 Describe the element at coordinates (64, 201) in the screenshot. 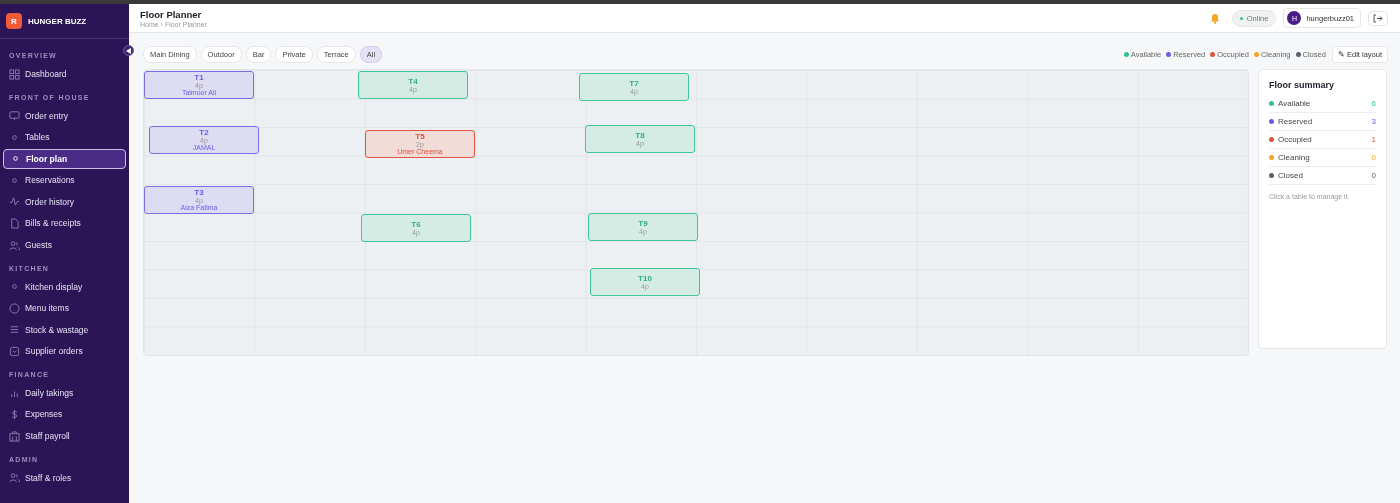

I see `sidebar-item: Order history` at that location.